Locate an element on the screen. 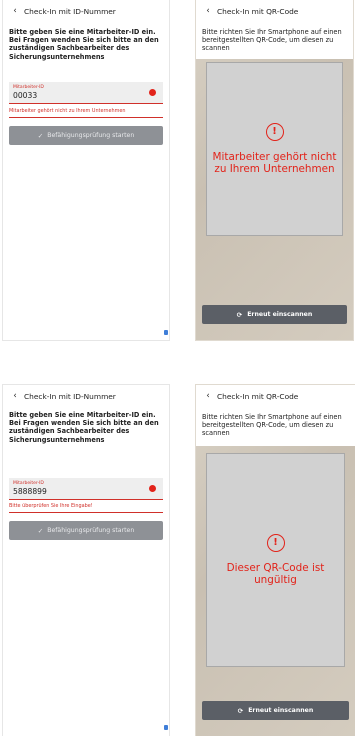  scan-error-message: Dieser QR-Code ist ungültig is located at coordinates (275, 574).